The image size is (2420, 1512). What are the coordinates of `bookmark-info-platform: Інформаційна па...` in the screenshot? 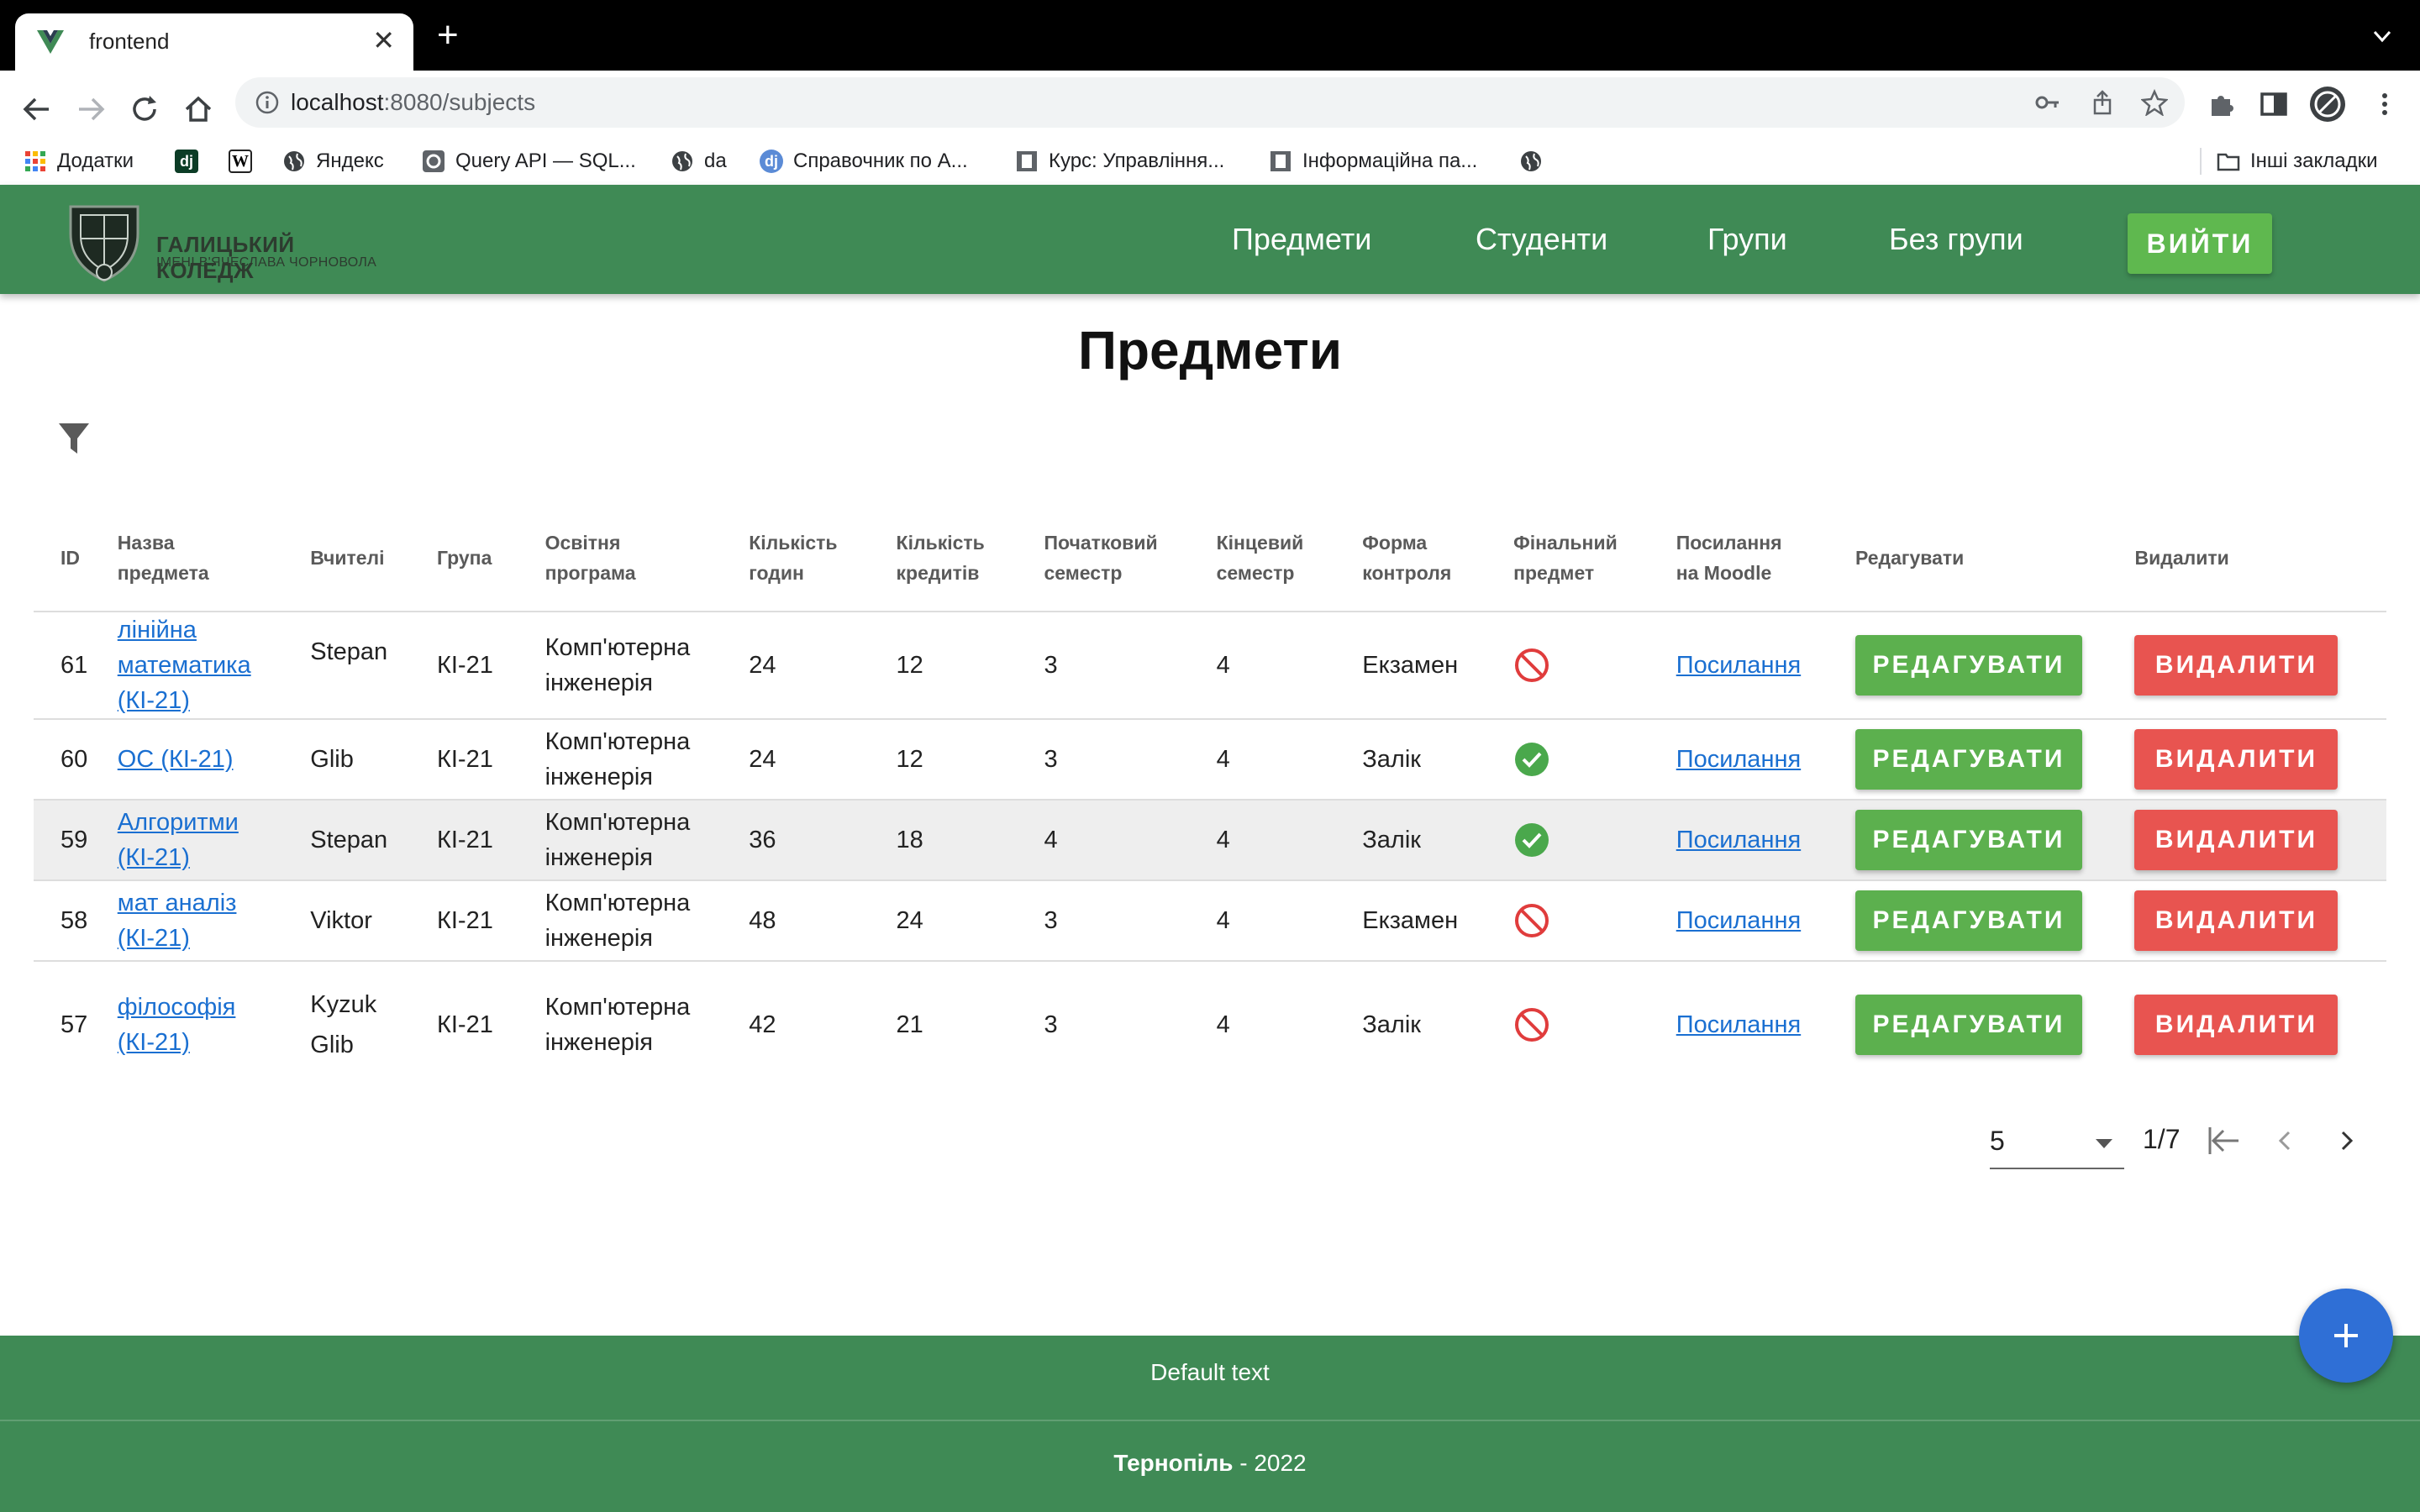 It's located at (1373, 161).